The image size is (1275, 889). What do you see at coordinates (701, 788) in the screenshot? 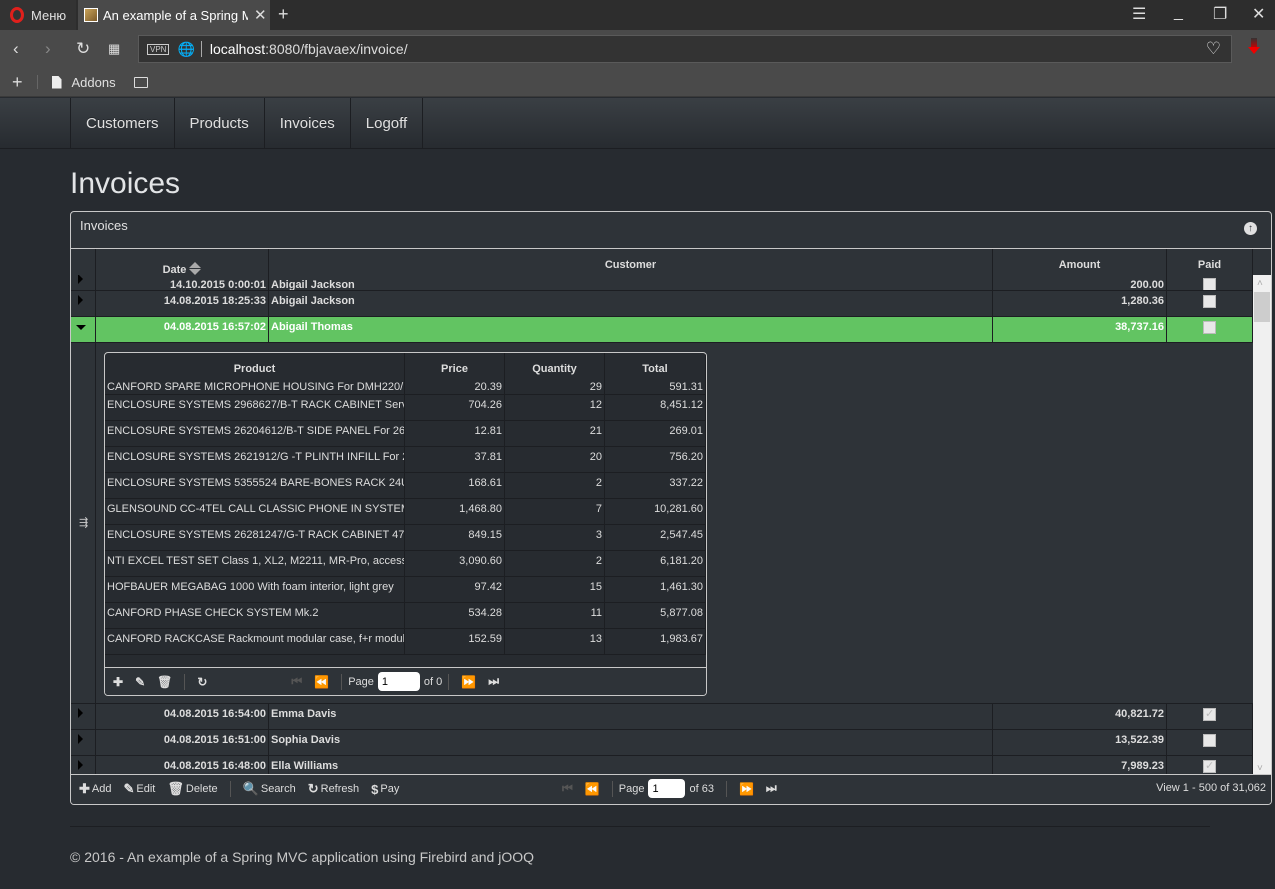
I see `page-total: of 63` at bounding box center [701, 788].